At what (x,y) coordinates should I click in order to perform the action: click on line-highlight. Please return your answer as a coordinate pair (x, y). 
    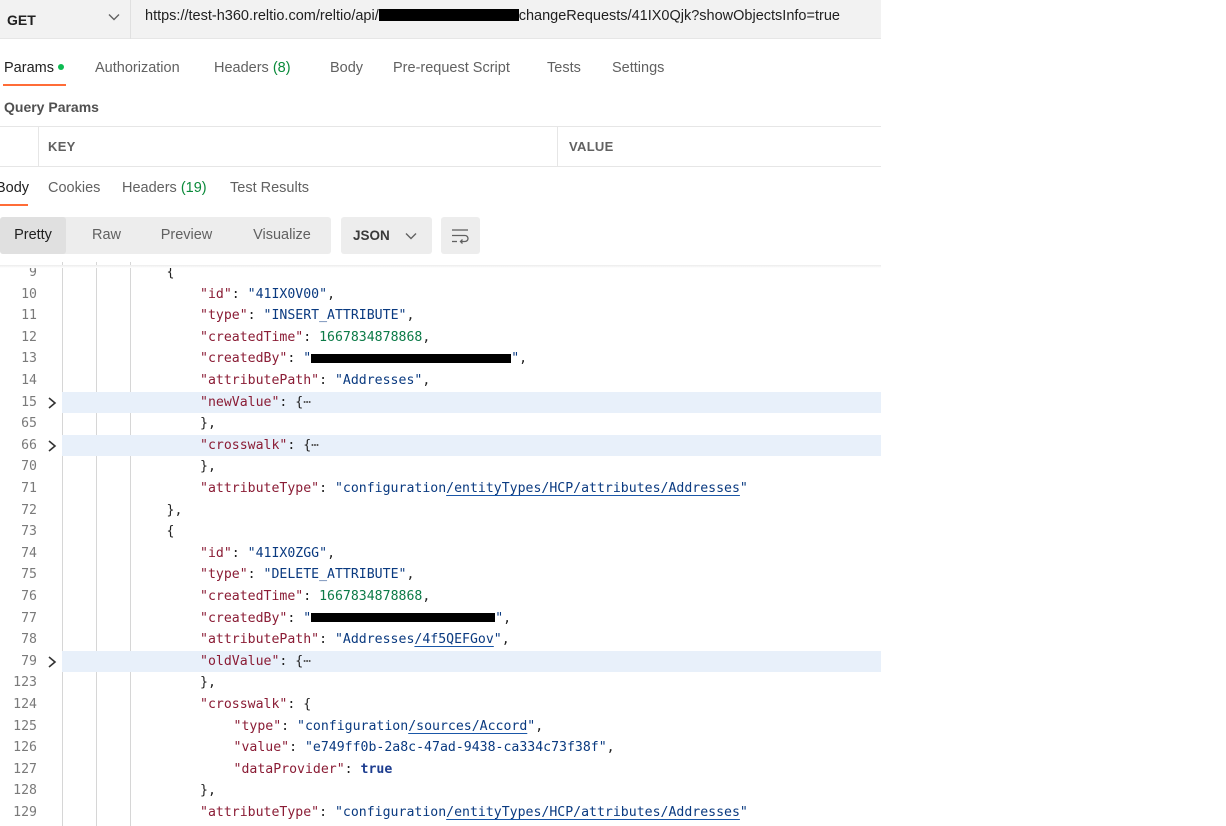
    Looking at the image, I should click on (471, 402).